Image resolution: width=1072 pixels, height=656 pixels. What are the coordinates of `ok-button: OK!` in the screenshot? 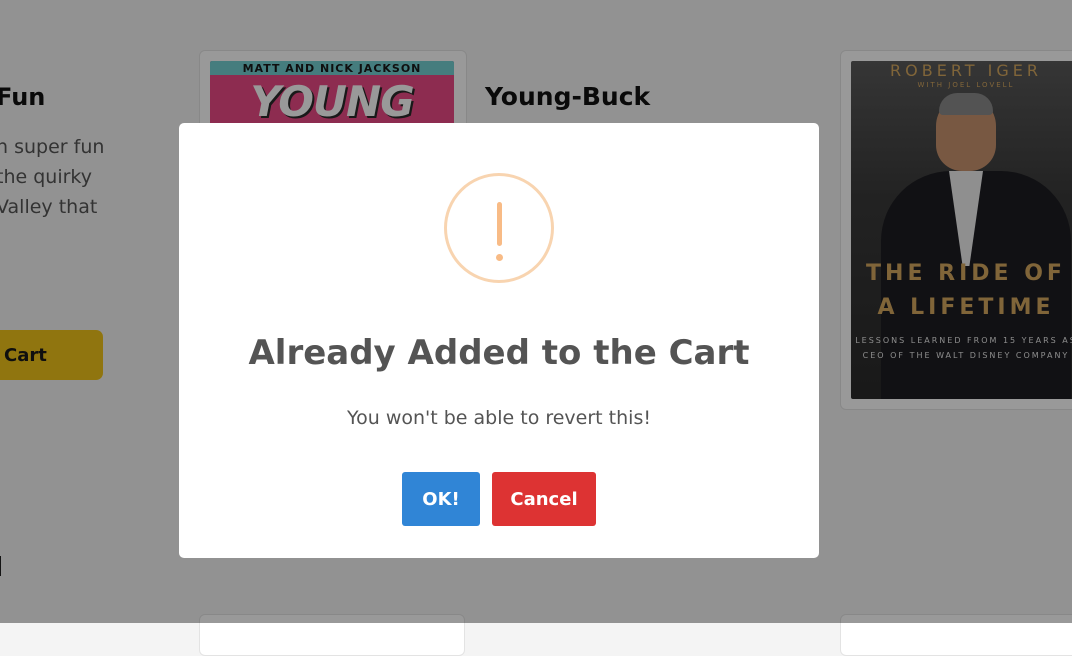 It's located at (441, 499).